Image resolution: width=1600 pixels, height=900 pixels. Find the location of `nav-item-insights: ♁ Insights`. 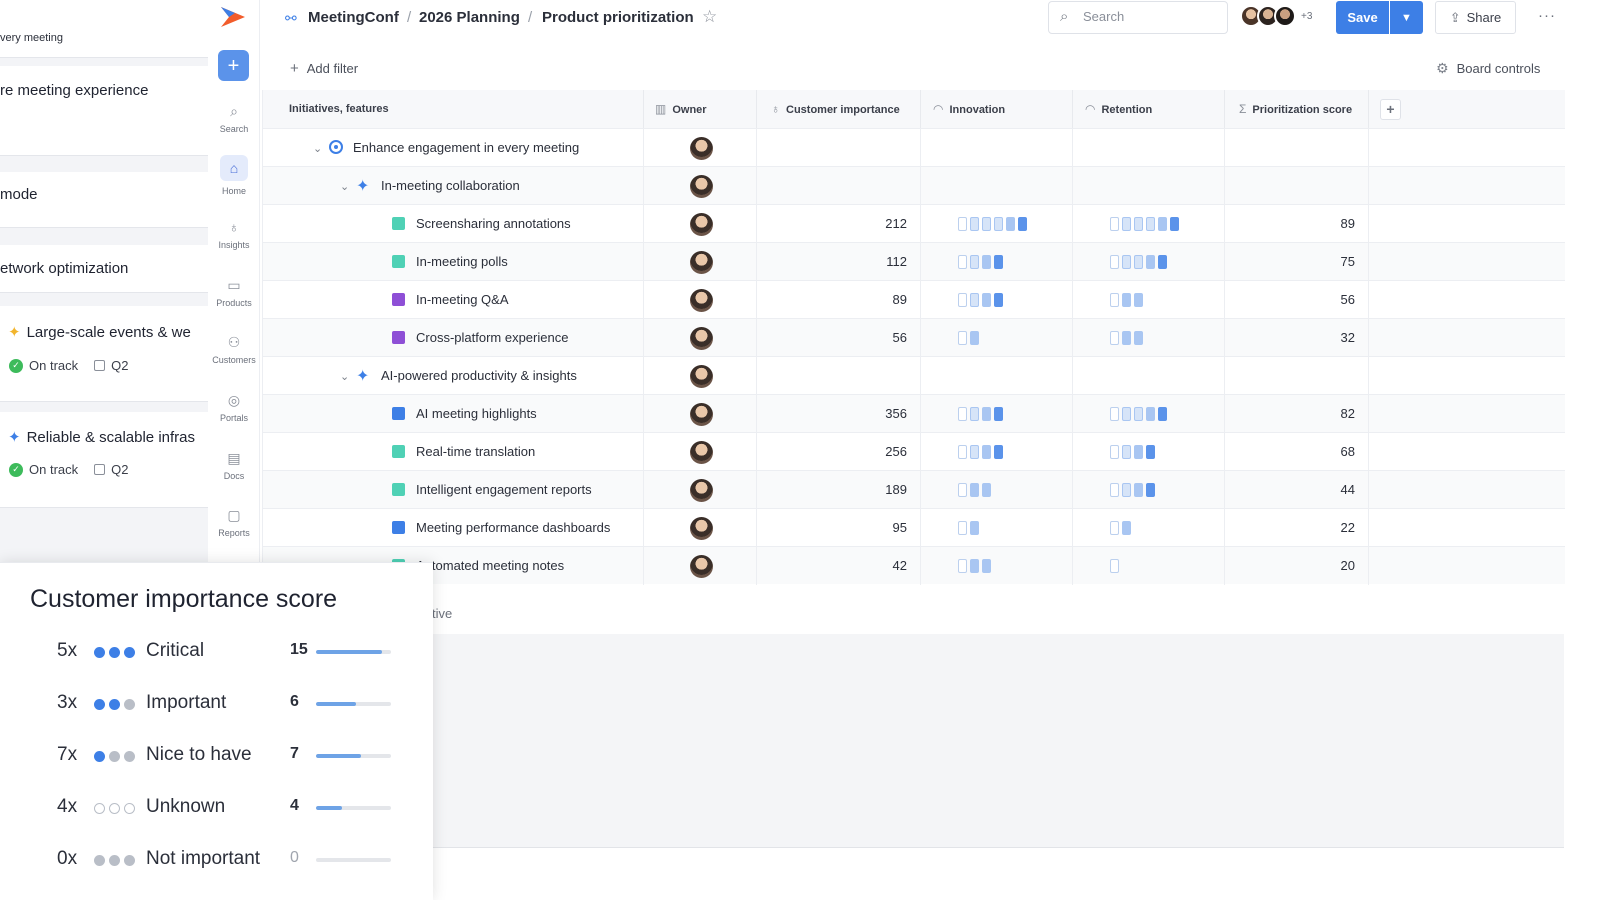

nav-item-insights: ♁ Insights is located at coordinates (234, 234).